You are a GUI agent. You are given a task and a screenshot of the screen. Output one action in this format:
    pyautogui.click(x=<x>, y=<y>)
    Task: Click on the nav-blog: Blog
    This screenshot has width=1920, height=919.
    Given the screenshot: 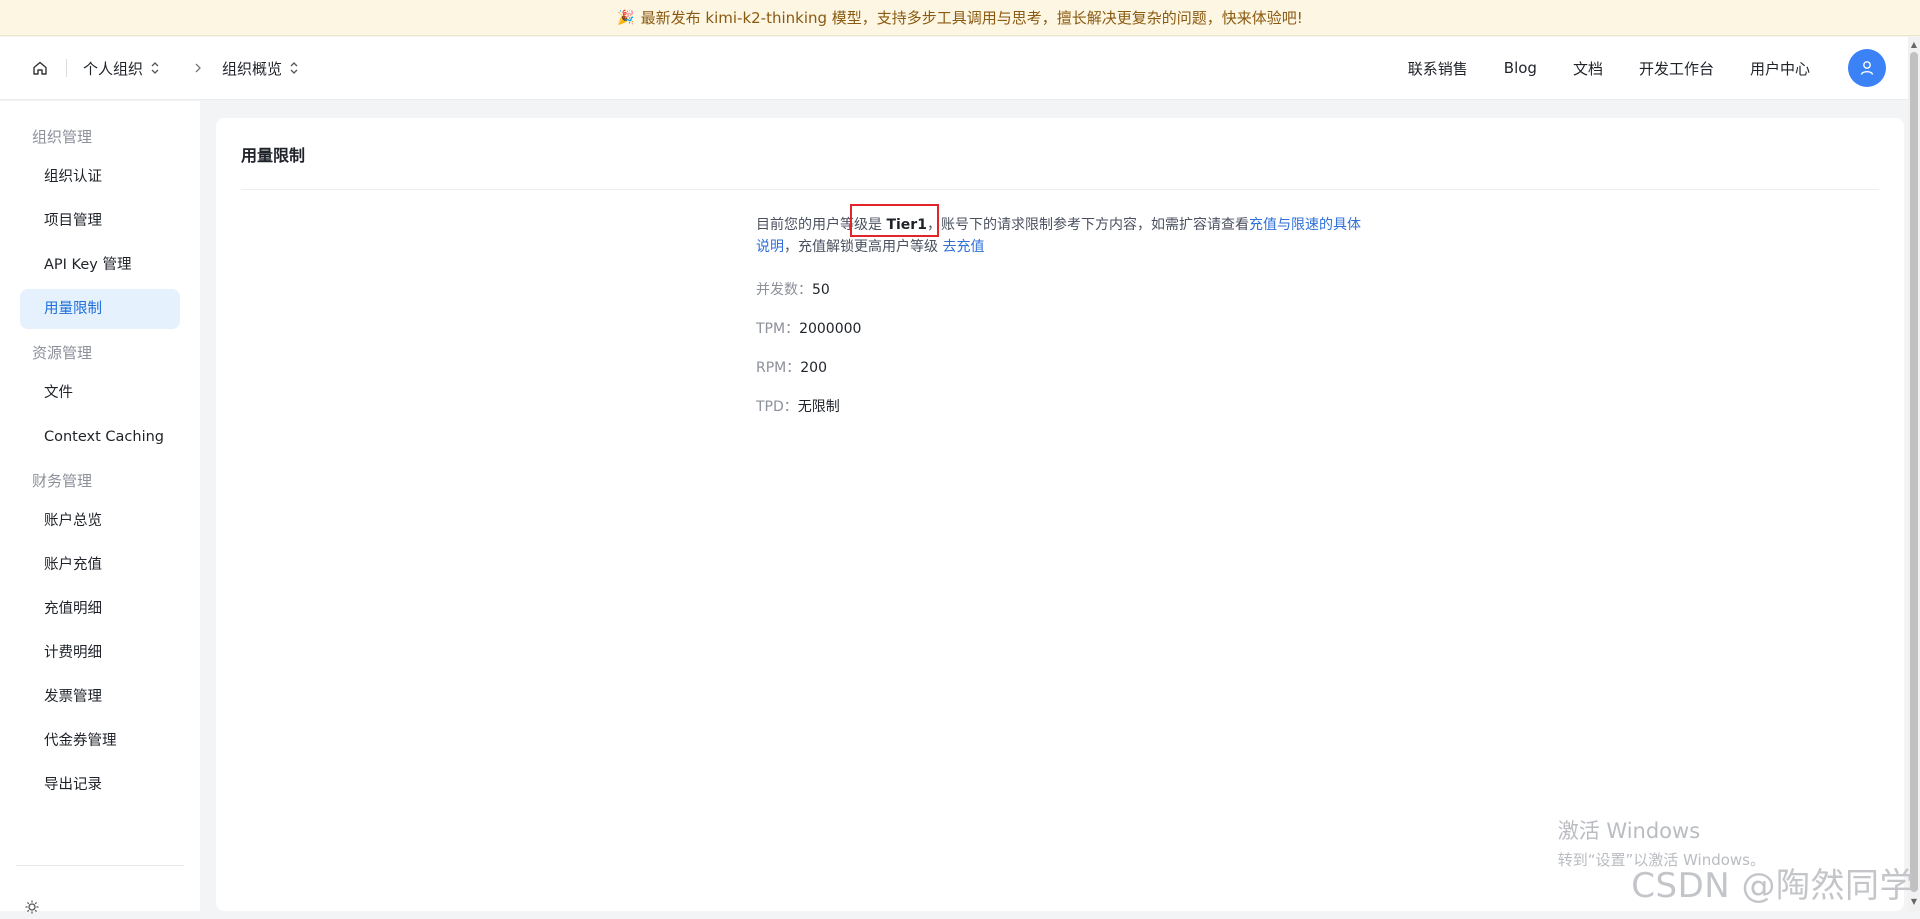 What is the action you would take?
    pyautogui.click(x=1520, y=68)
    